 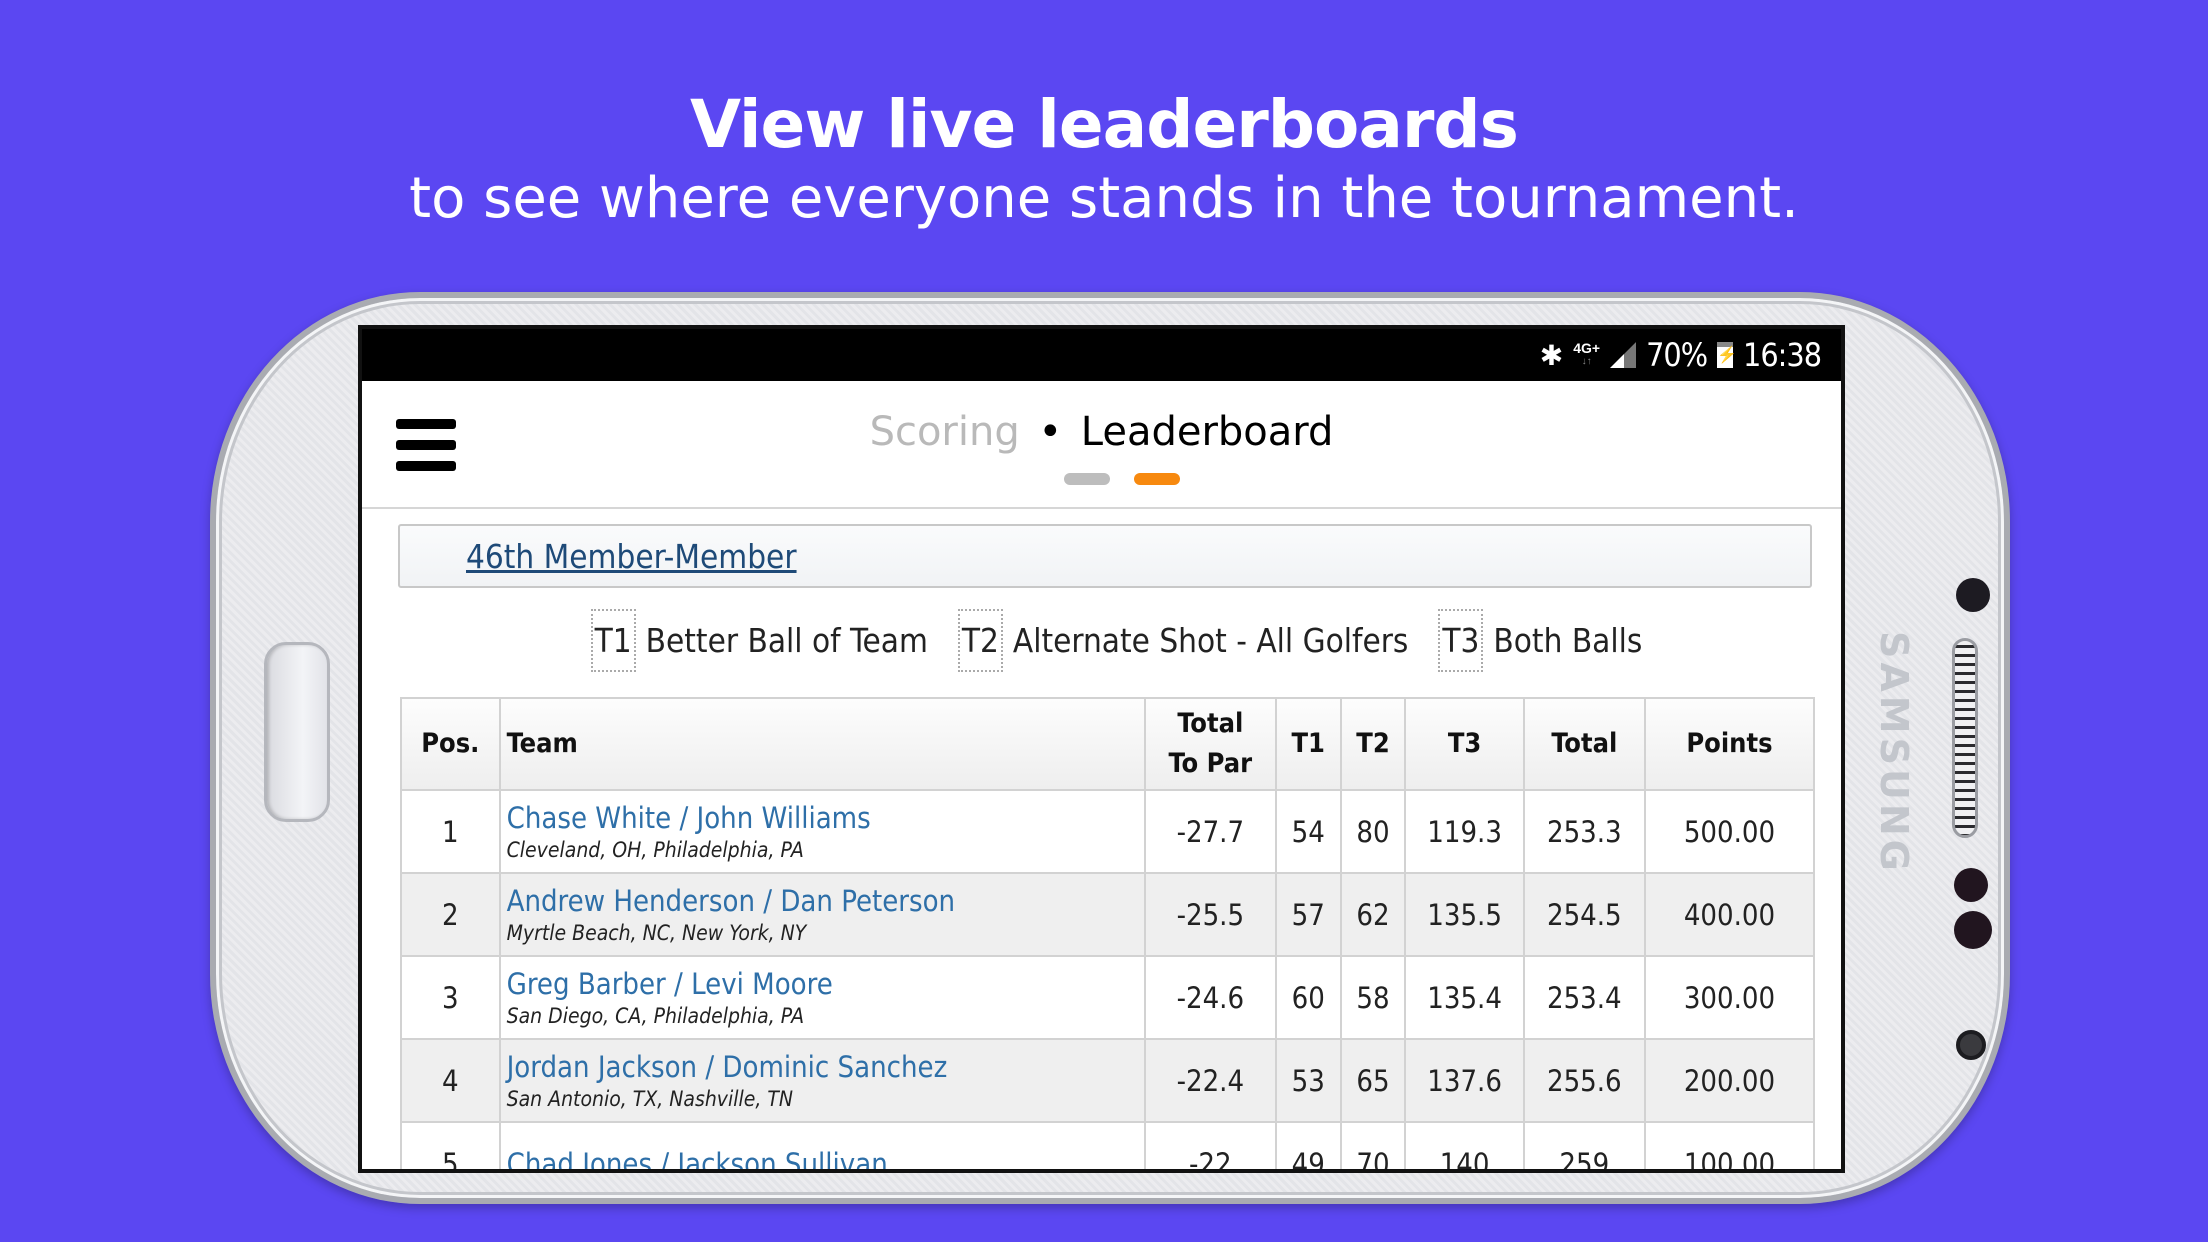 I want to click on signal-icon, so click(x=1623, y=355).